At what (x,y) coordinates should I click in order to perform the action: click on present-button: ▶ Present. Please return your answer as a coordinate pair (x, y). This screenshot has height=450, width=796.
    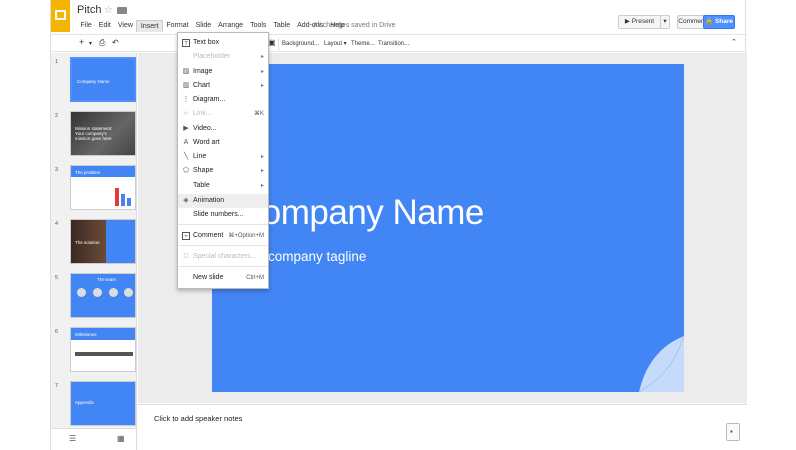
    Looking at the image, I should click on (639, 22).